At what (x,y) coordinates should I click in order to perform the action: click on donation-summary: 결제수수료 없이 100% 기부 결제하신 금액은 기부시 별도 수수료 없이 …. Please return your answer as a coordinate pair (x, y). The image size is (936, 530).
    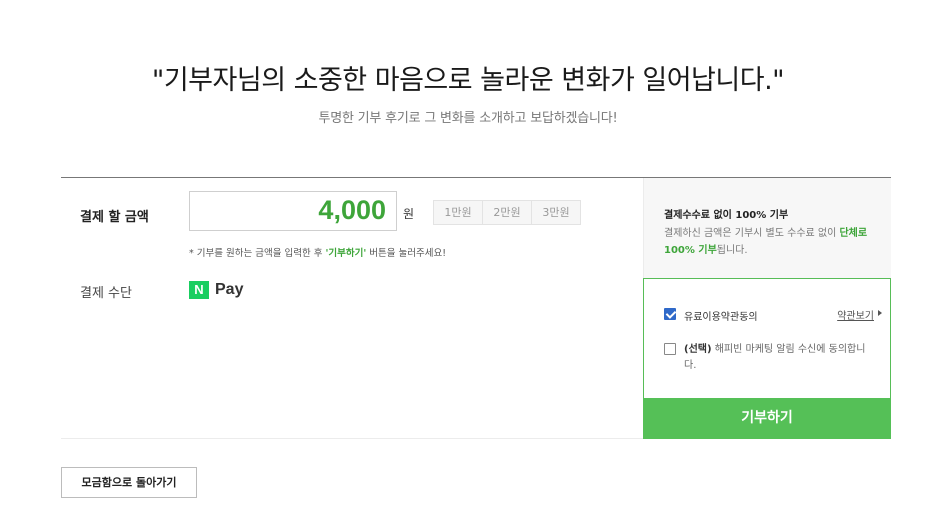
    Looking at the image, I should click on (767, 308).